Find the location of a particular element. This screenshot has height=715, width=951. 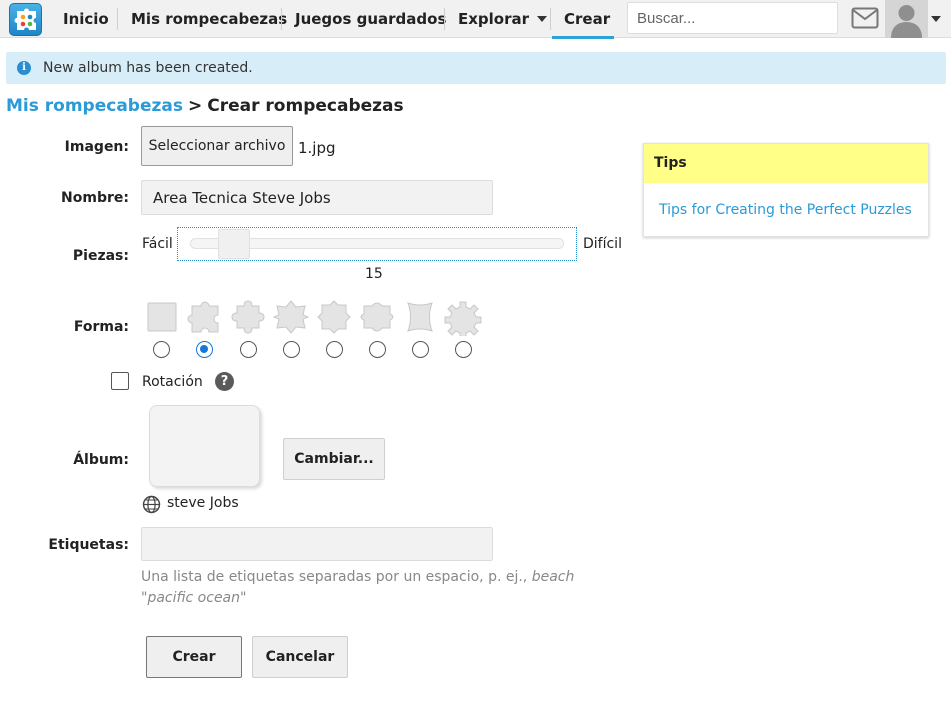

tips-link: Tips for Creating the Perfect Puzzles is located at coordinates (786, 200).